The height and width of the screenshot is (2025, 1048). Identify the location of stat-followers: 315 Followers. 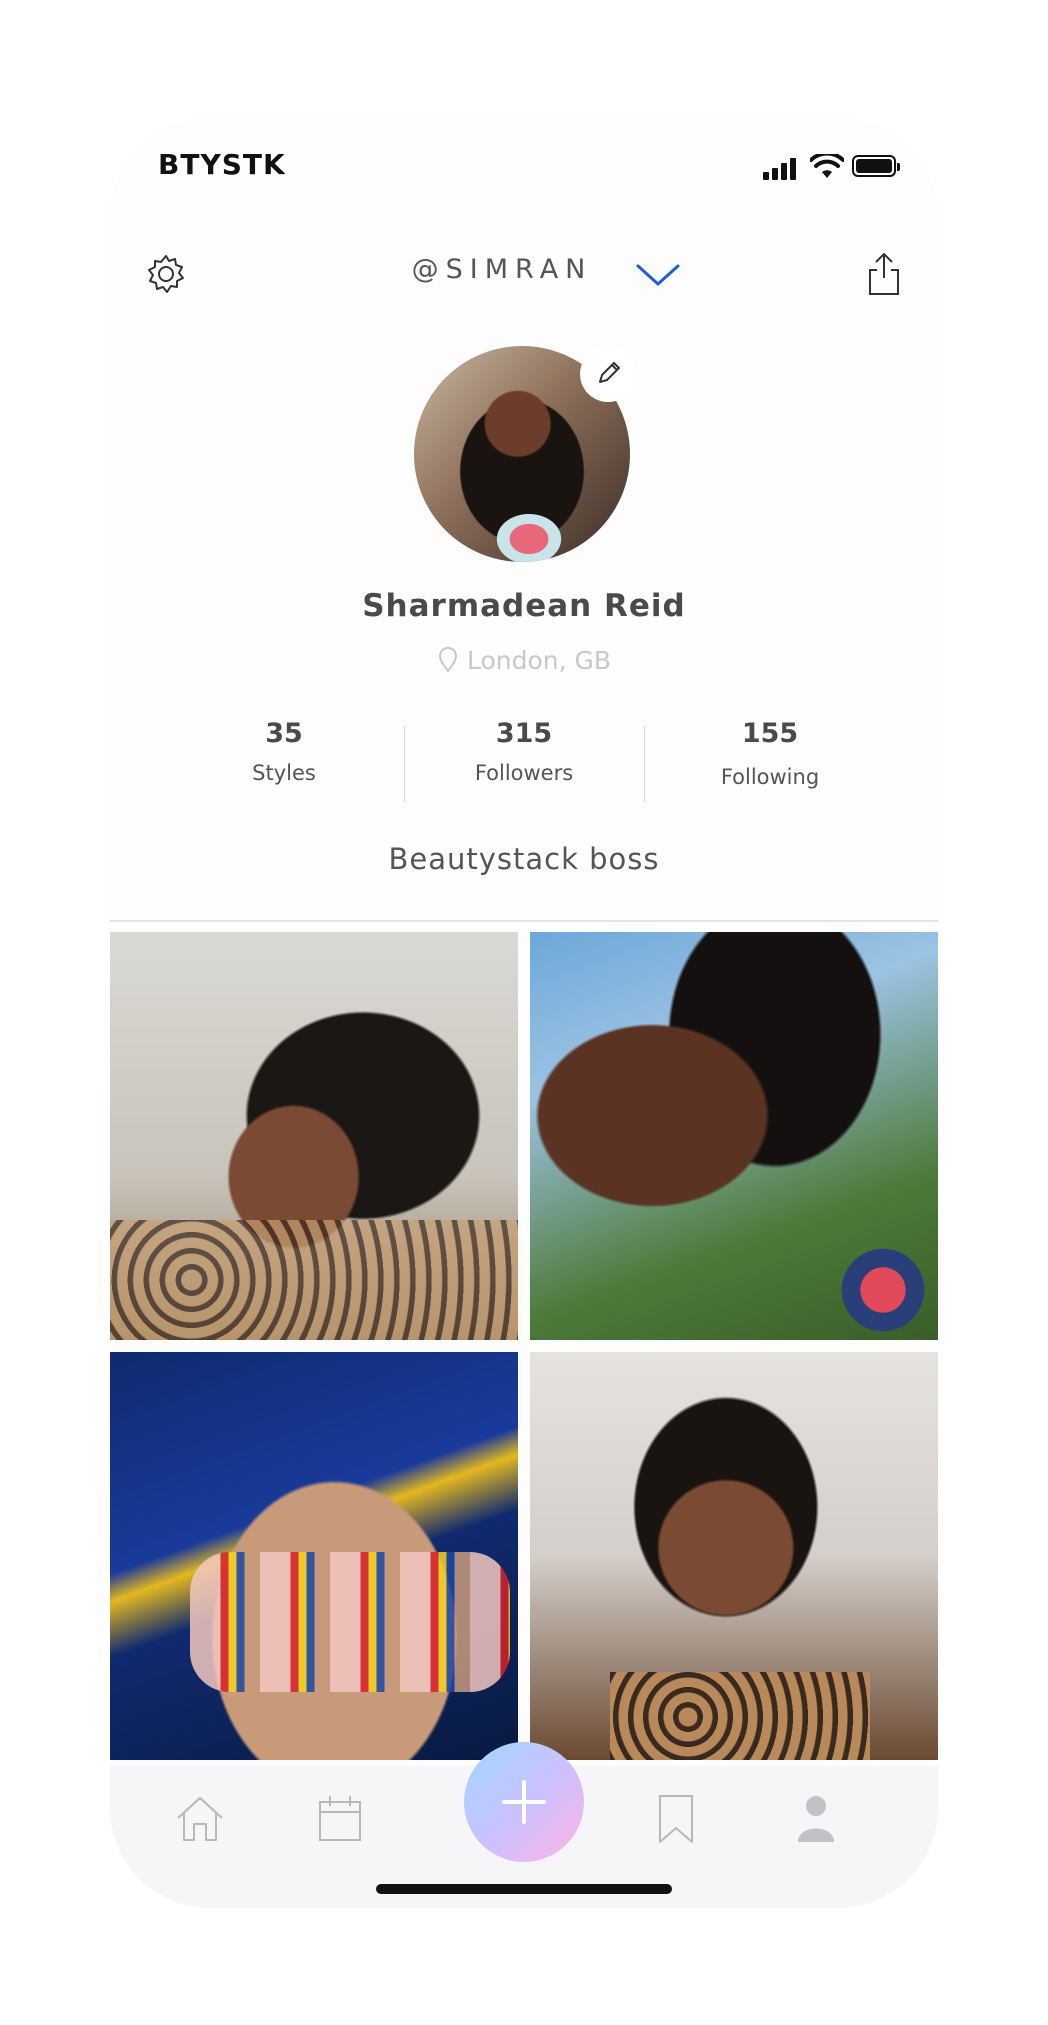
(524, 751).